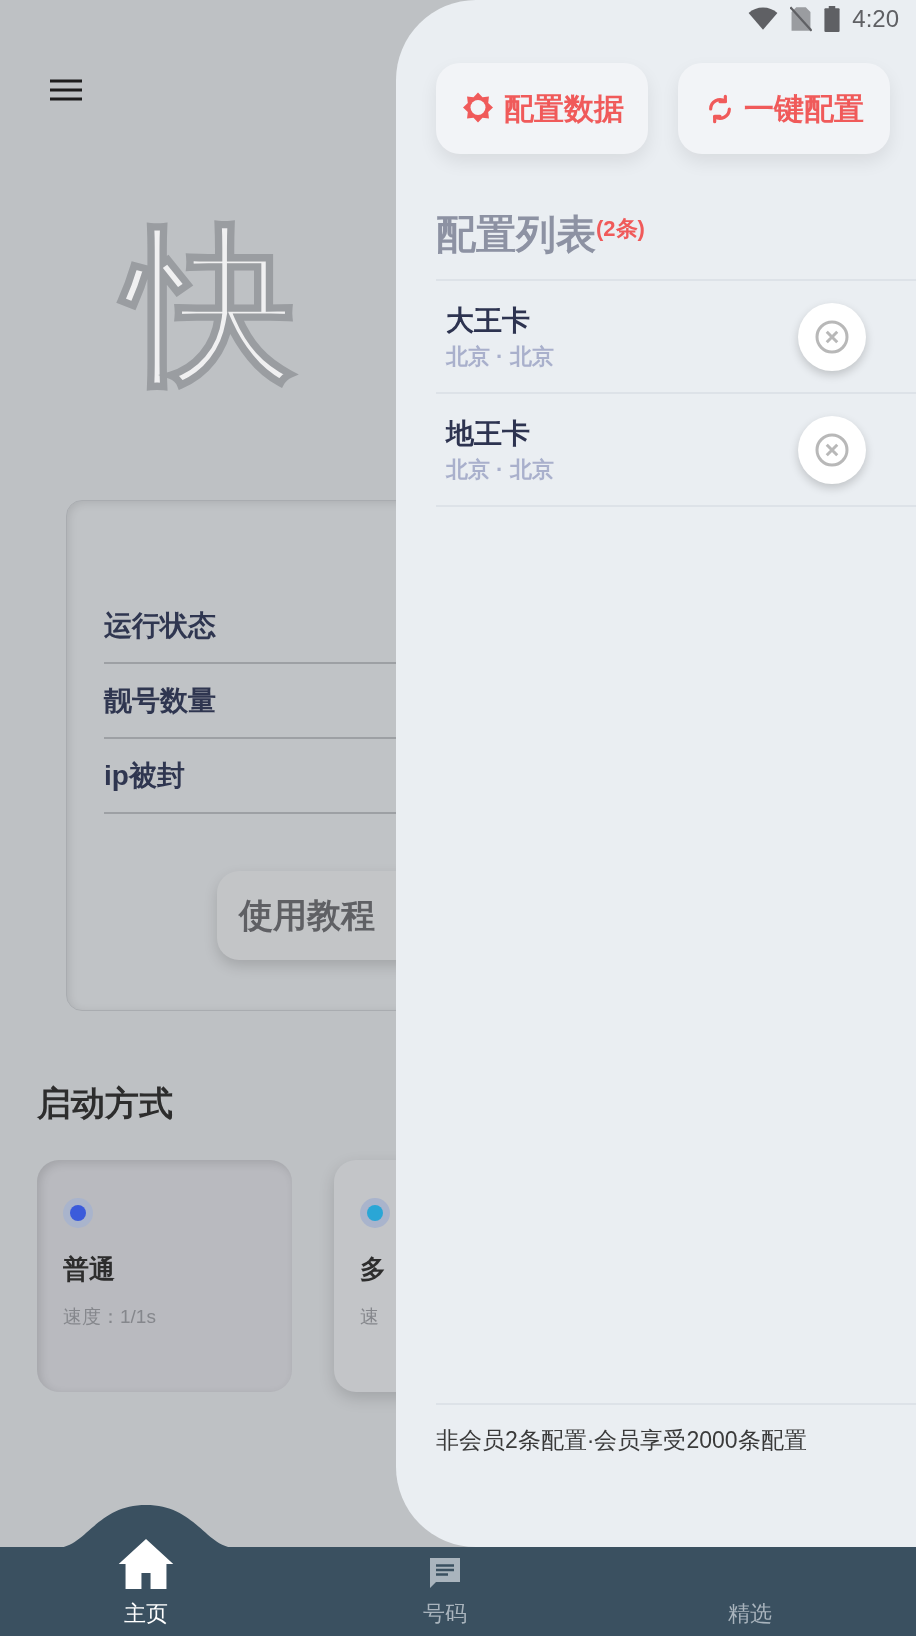 The height and width of the screenshot is (1636, 916). Describe the element at coordinates (89, 1269) in the screenshot. I see `mode-name: 普通` at that location.